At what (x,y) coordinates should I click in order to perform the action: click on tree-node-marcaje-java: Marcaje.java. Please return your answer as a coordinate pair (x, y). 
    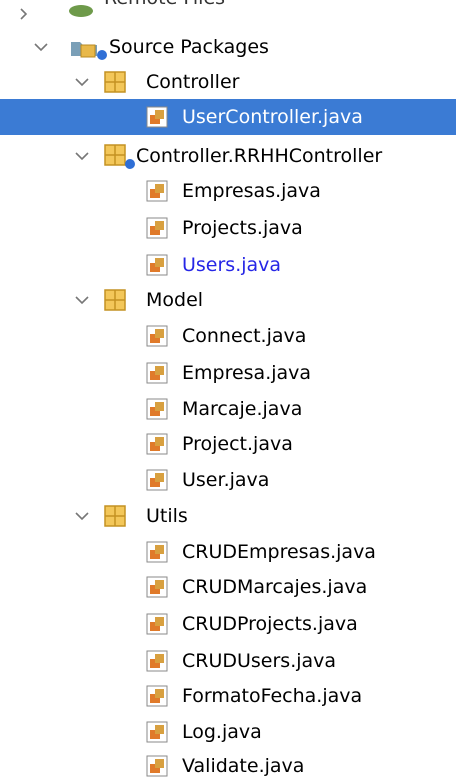
    Looking at the image, I should click on (228, 409).